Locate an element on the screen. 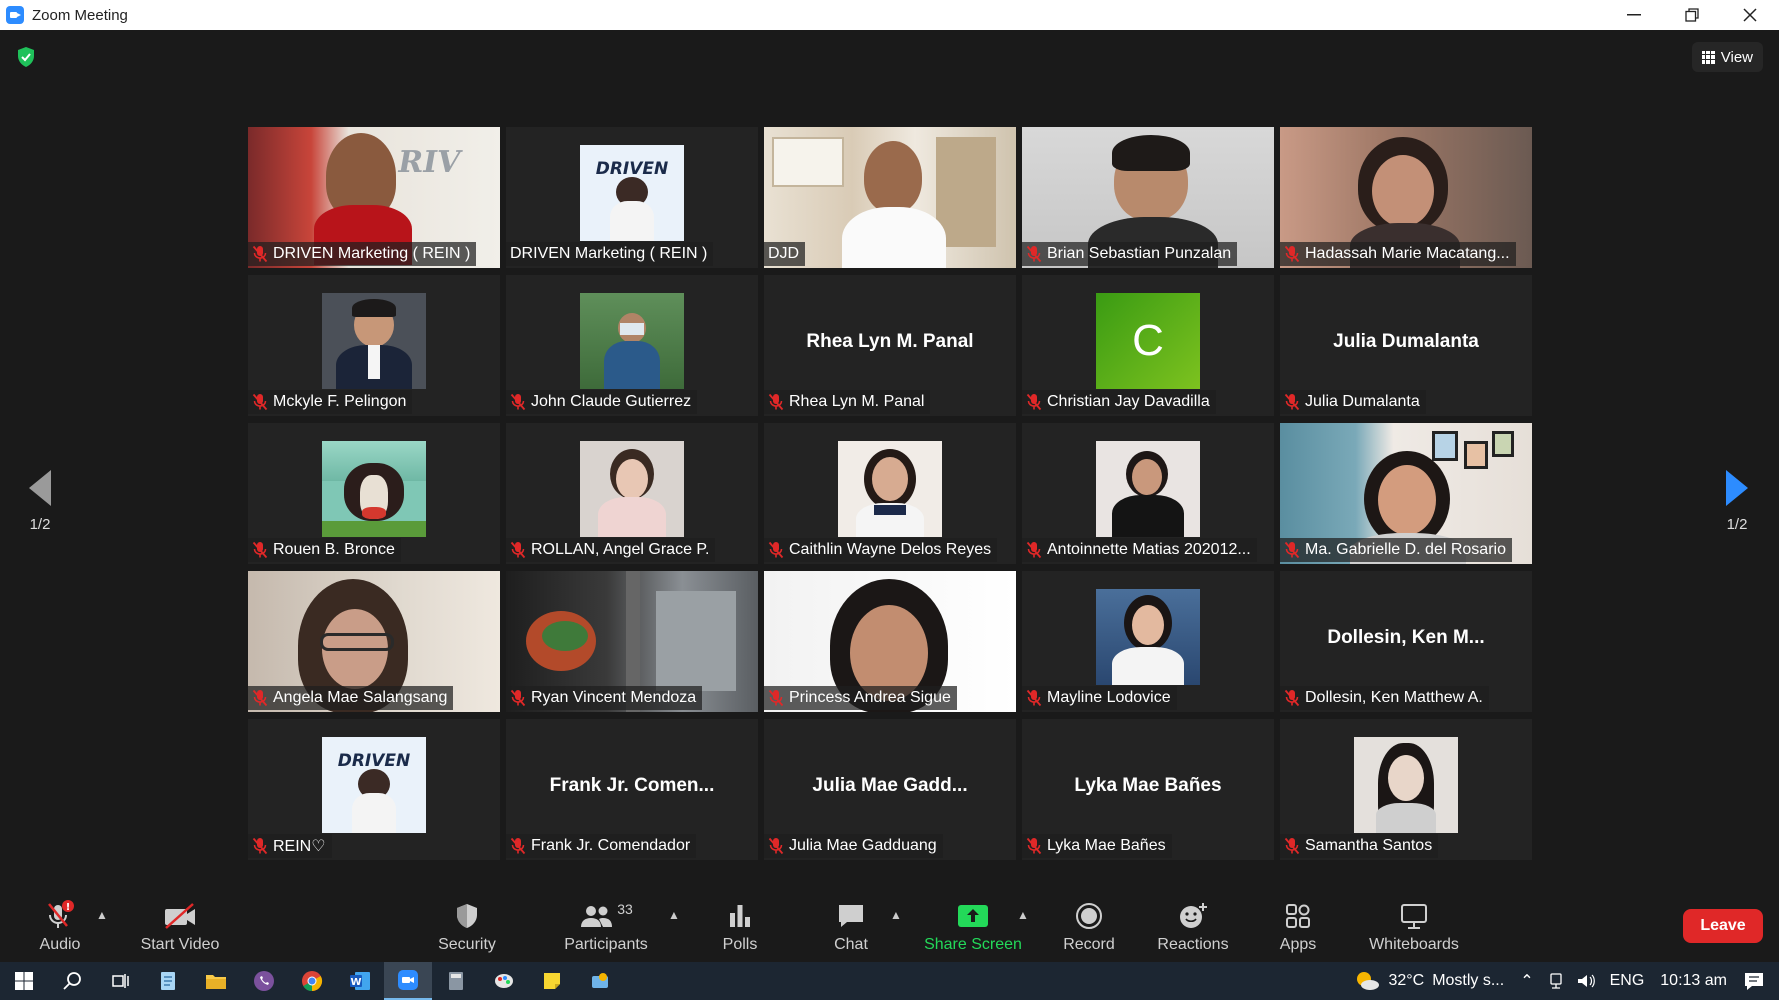 The height and width of the screenshot is (1000, 1779). input-language: ENG is located at coordinates (1627, 981).